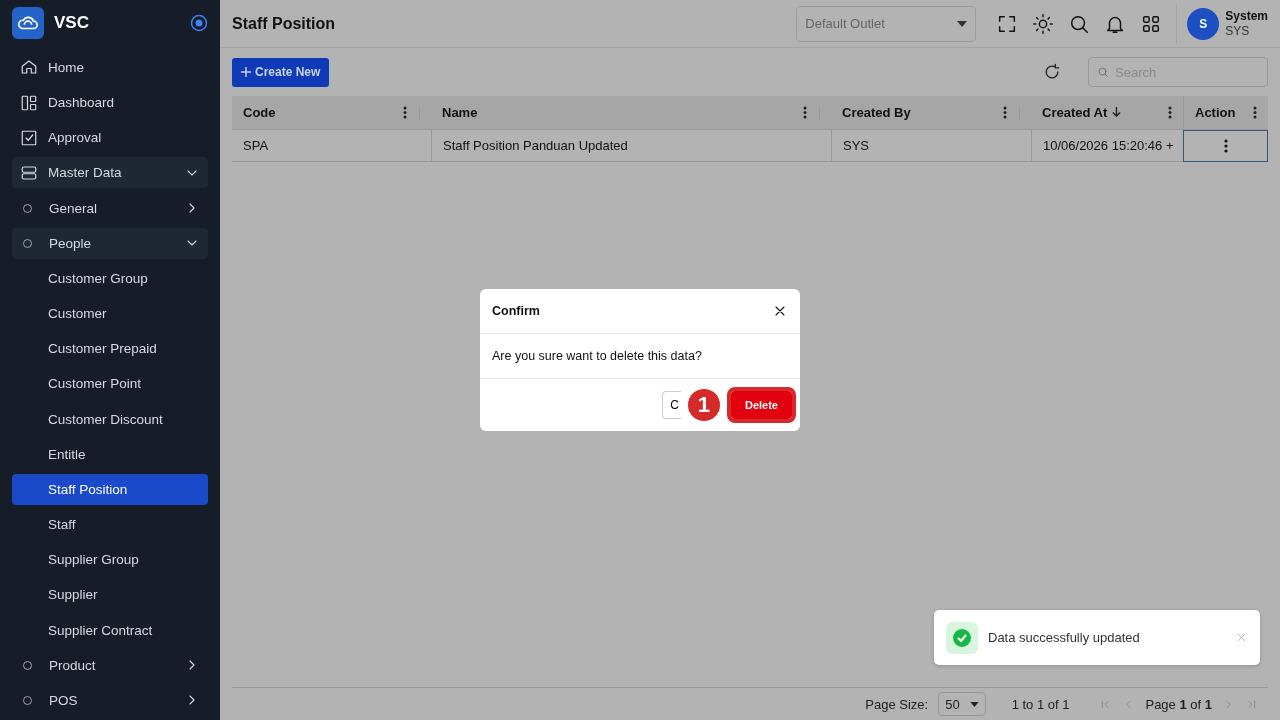  What do you see at coordinates (931, 113) in the screenshot?
I see `column-header: Created By` at bounding box center [931, 113].